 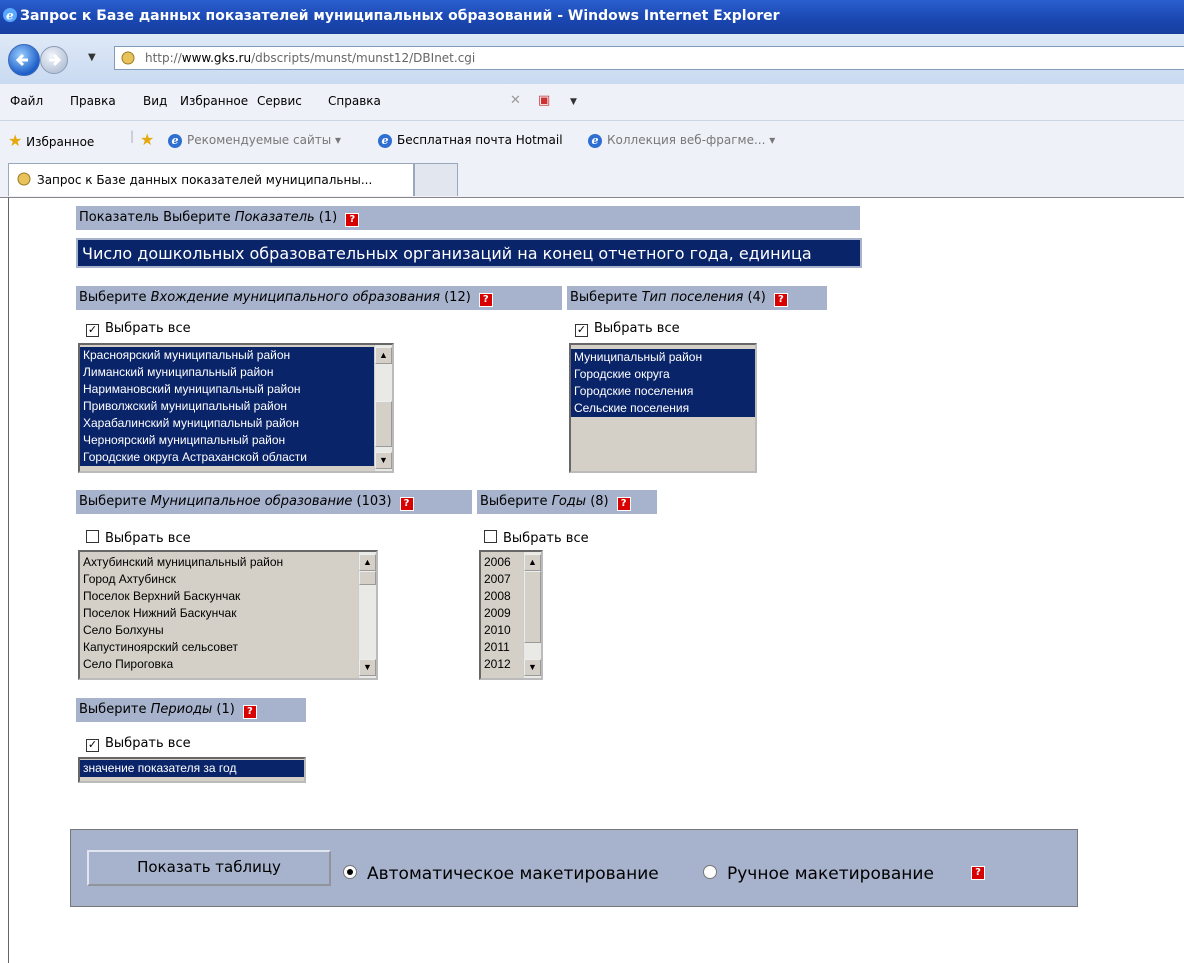 What do you see at coordinates (501, 647) in the screenshot?
I see `list-item: 2011` at bounding box center [501, 647].